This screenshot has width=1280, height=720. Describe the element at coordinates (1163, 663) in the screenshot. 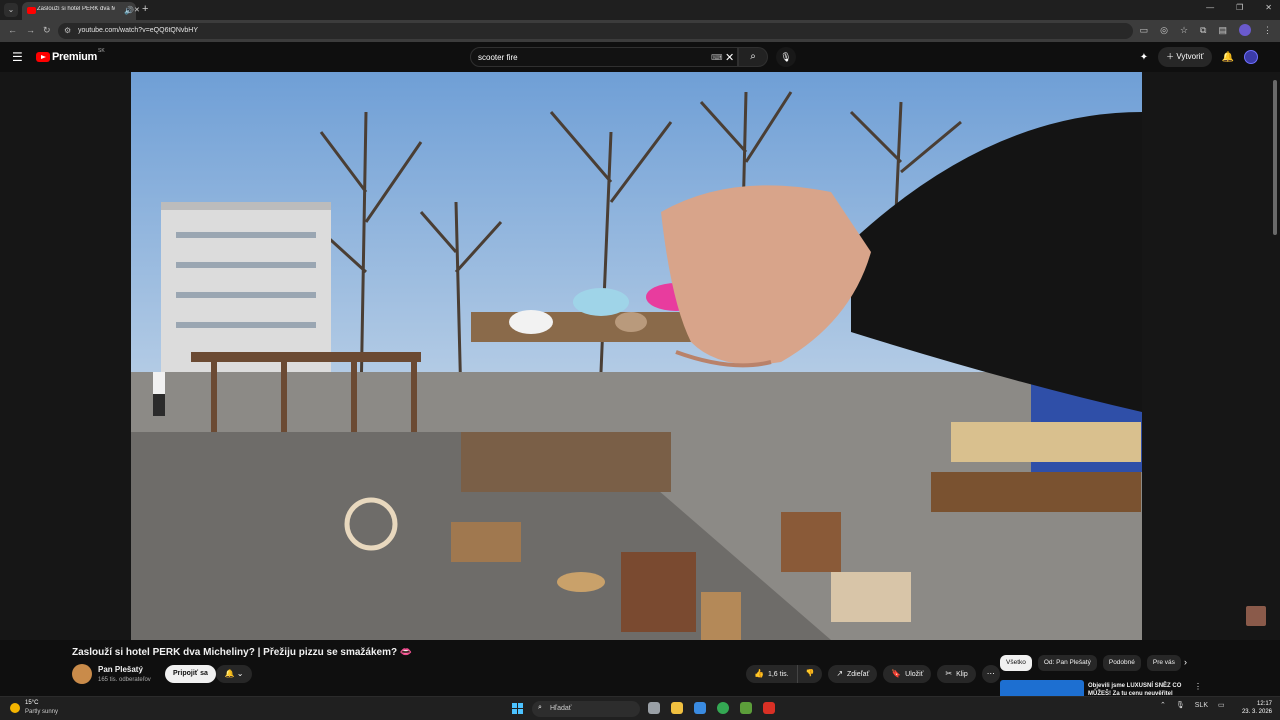

I see `chip-for-you: Pre vás` at that location.